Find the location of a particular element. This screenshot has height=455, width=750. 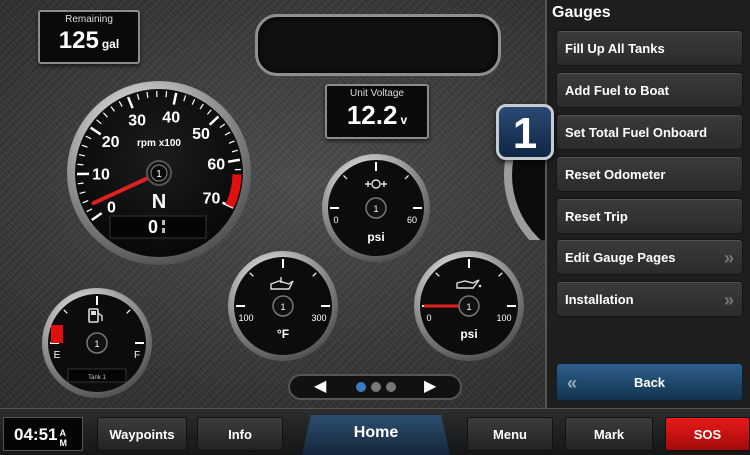

pressure-gauge: 1 0 60 psi is located at coordinates (376, 208).